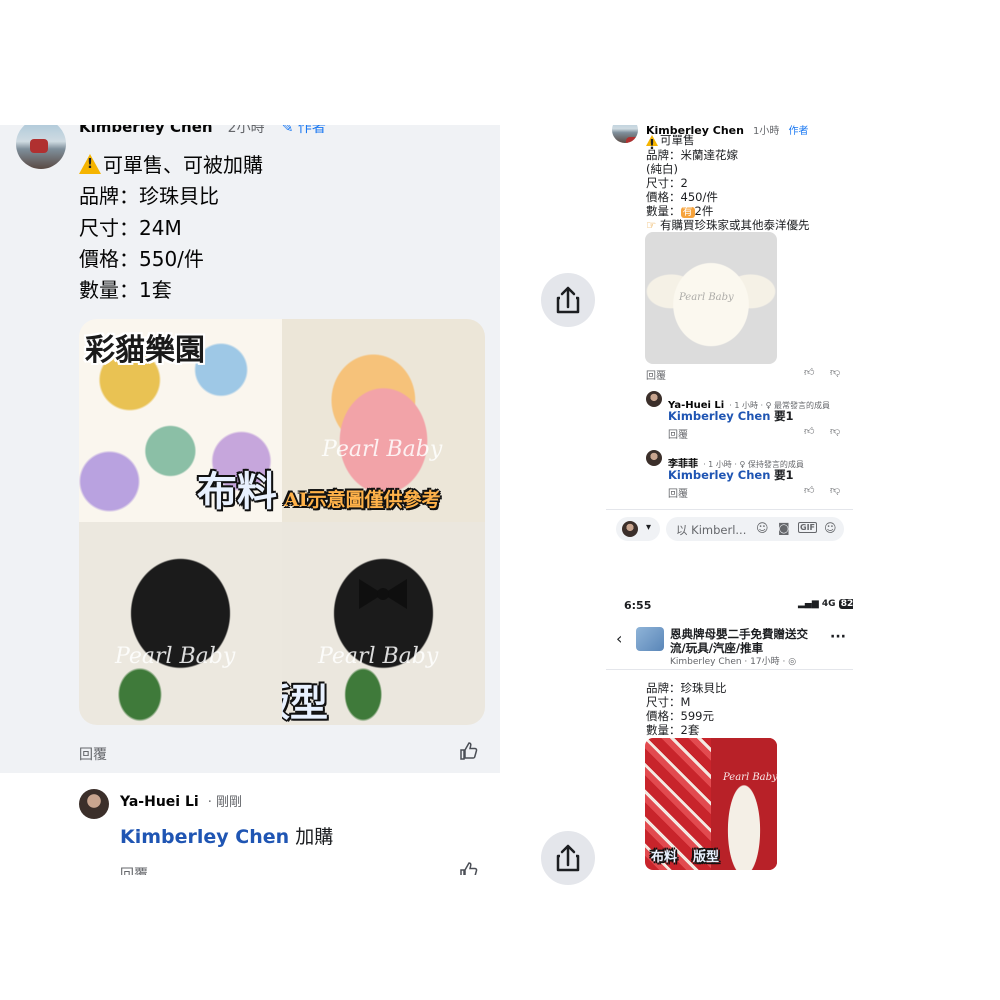  I want to click on author-name: Kimberley Chen, so click(146, 130).